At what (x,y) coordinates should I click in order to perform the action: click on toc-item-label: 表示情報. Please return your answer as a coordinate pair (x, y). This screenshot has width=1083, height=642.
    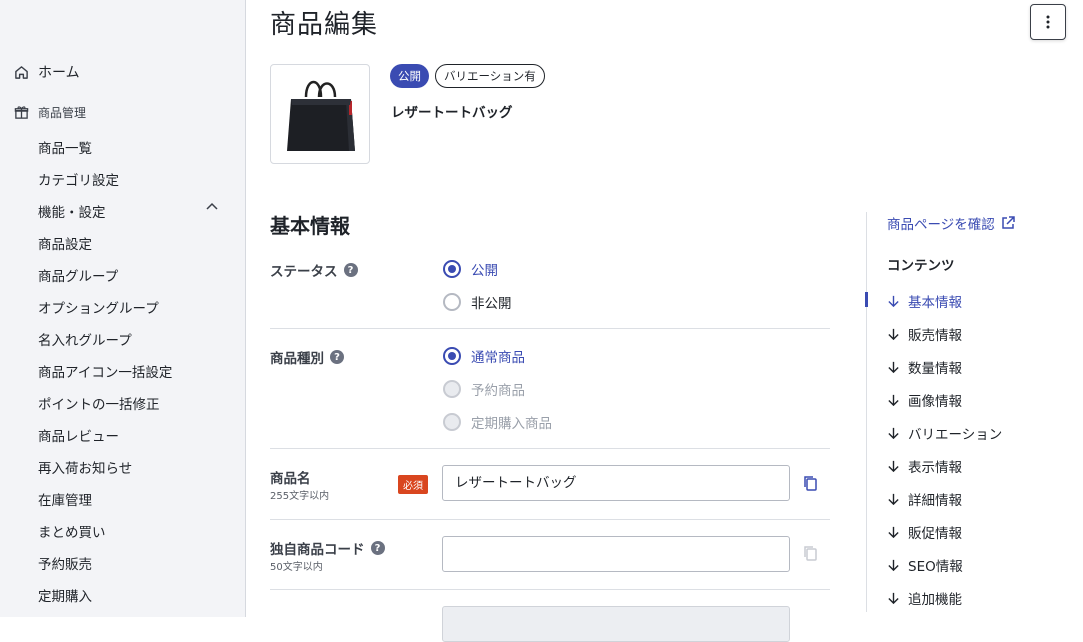
    Looking at the image, I should click on (935, 468).